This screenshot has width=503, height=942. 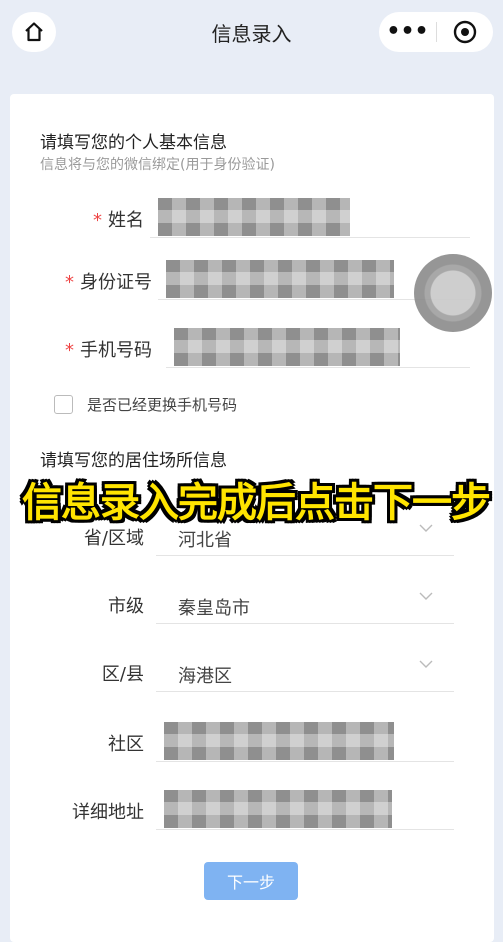 What do you see at coordinates (133, 143) in the screenshot?
I see `basic-info-title: 请填写您的个人基本信息` at bounding box center [133, 143].